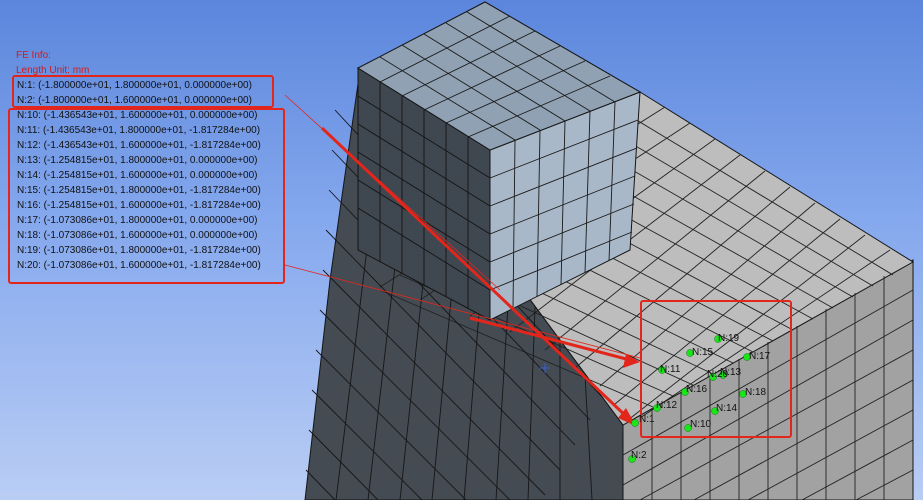 This screenshot has width=923, height=500. What do you see at coordinates (670, 369) in the screenshot?
I see `node-label-11: N:11` at bounding box center [670, 369].